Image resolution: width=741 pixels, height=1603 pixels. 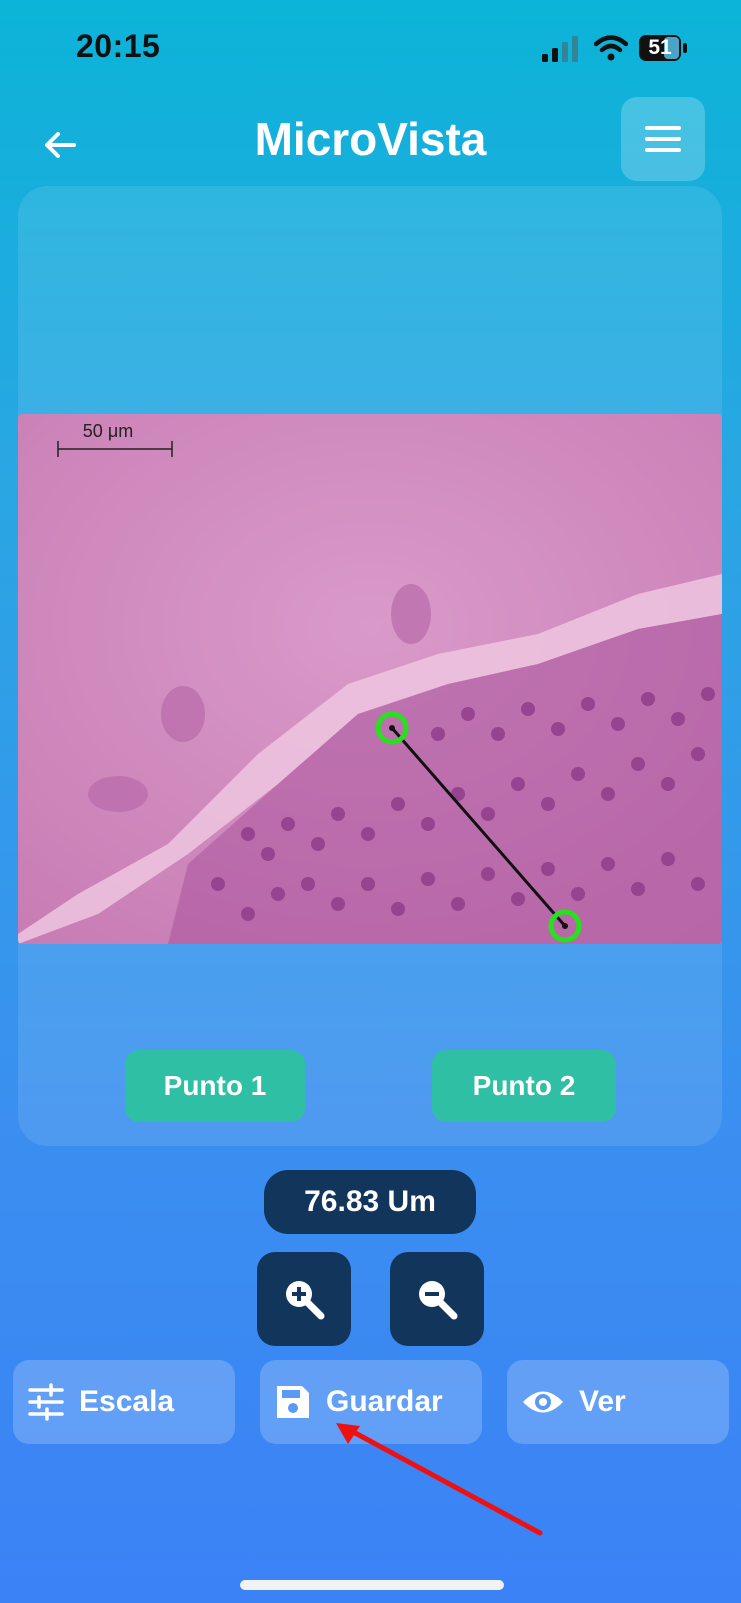 What do you see at coordinates (602, 1401) in the screenshot?
I see `view-button-label: Ver` at bounding box center [602, 1401].